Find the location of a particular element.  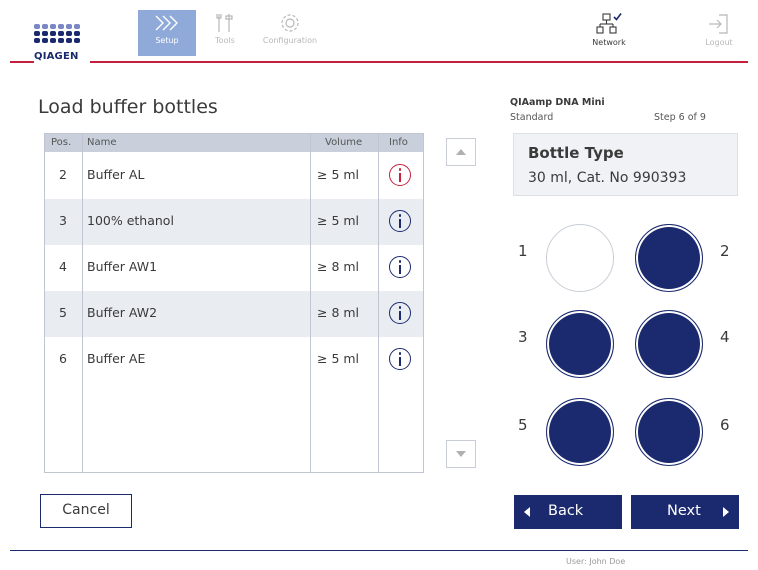

position-label: 2 is located at coordinates (725, 251).